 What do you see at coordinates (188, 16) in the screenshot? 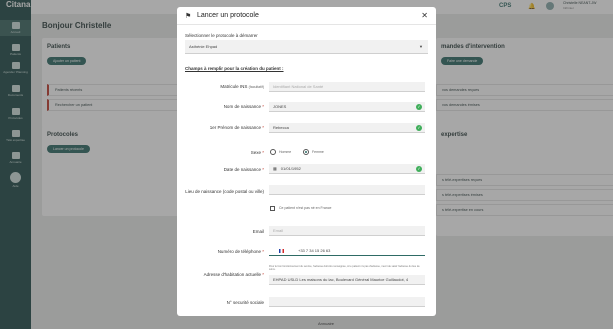
I see `flag-icon: ⚑` at bounding box center [188, 16].